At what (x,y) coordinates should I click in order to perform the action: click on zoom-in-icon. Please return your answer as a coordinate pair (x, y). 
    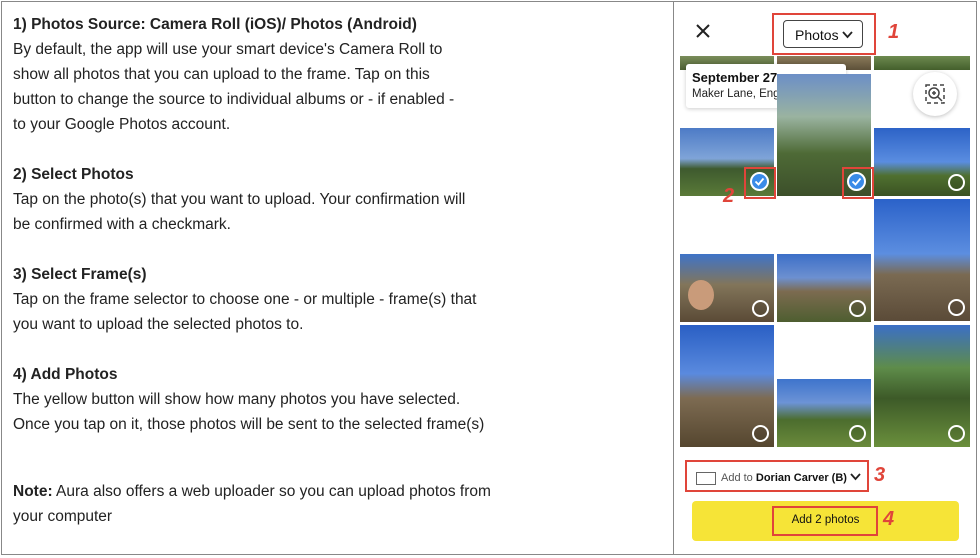
    Looking at the image, I should click on (935, 94).